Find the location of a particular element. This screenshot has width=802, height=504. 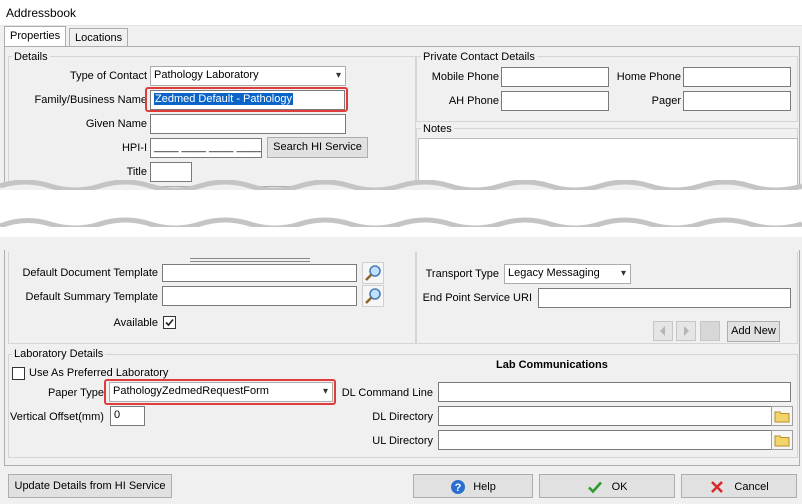

chevron-left-icon is located at coordinates (662, 331).